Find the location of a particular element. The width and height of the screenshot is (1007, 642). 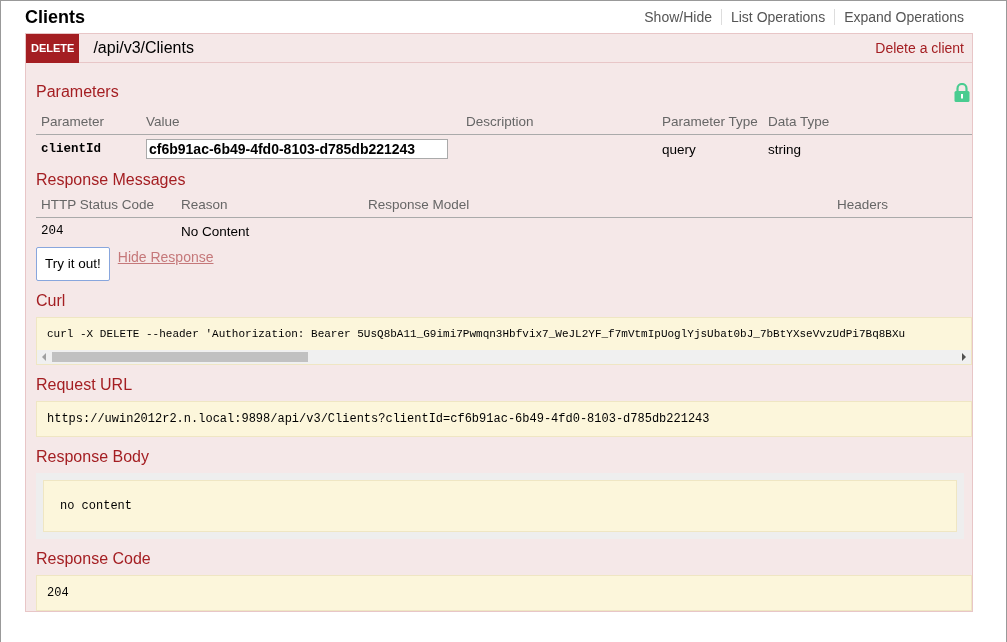

response-body: no content is located at coordinates (500, 506).